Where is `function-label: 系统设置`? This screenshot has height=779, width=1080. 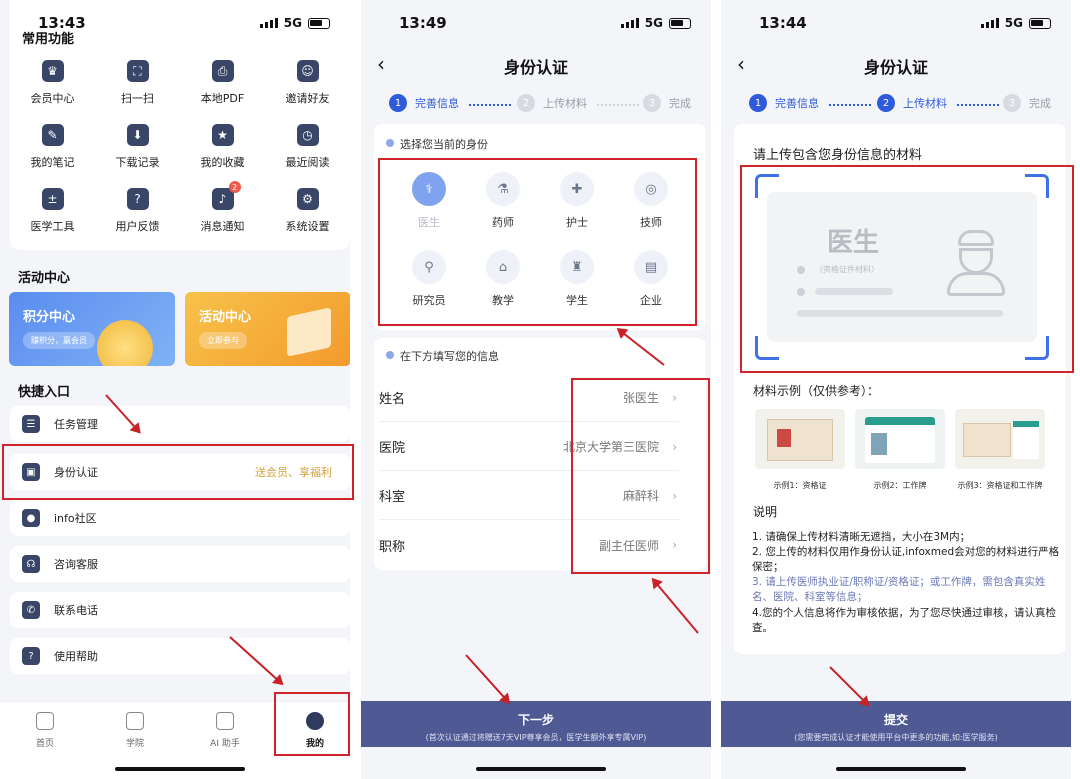 function-label: 系统设置 is located at coordinates (307, 226).